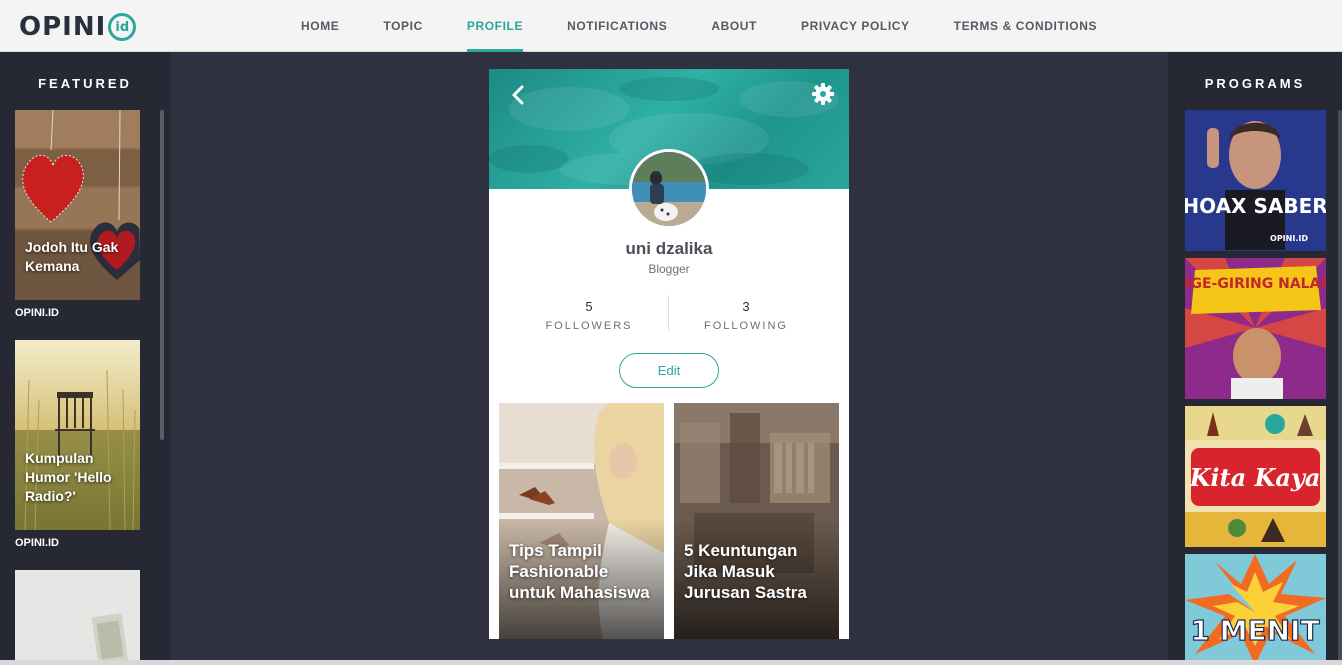 The height and width of the screenshot is (665, 1342). What do you see at coordinates (746, 315) in the screenshot?
I see `following-stat: 3 FOLLOWING` at bounding box center [746, 315].